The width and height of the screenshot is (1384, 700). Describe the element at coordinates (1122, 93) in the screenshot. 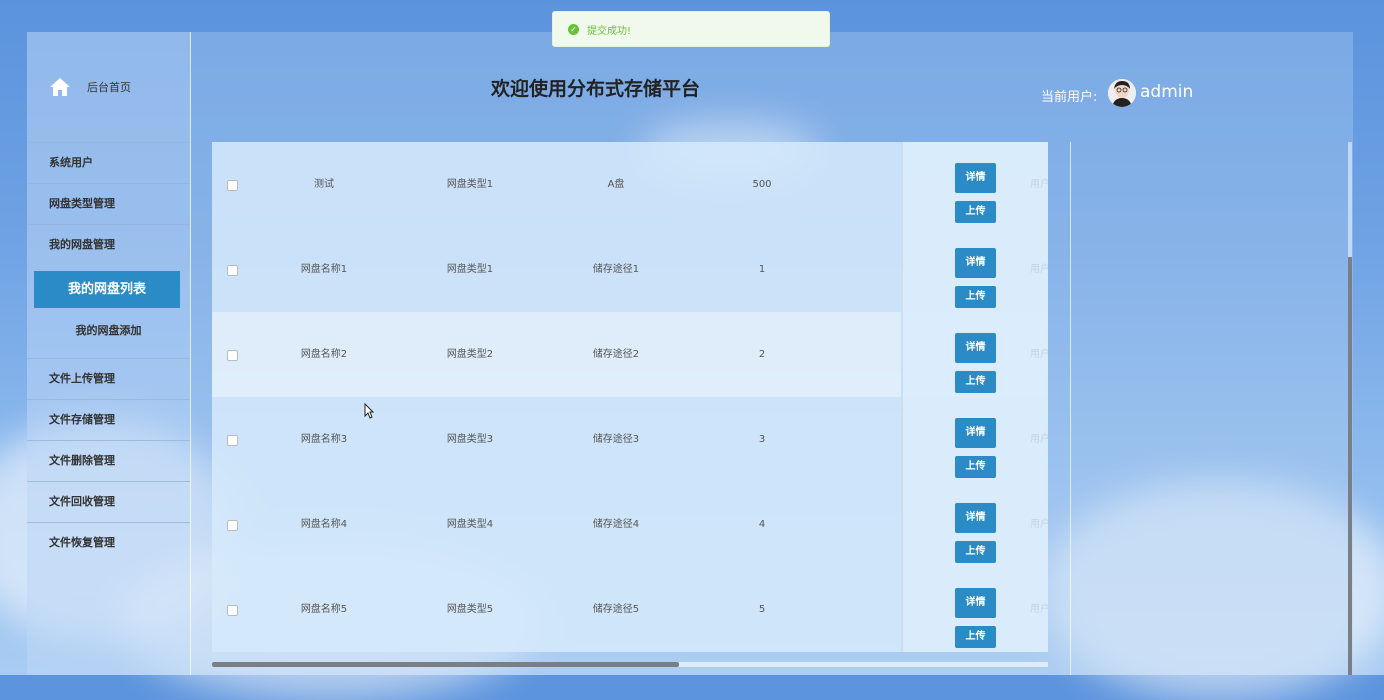

I see `avatar` at that location.